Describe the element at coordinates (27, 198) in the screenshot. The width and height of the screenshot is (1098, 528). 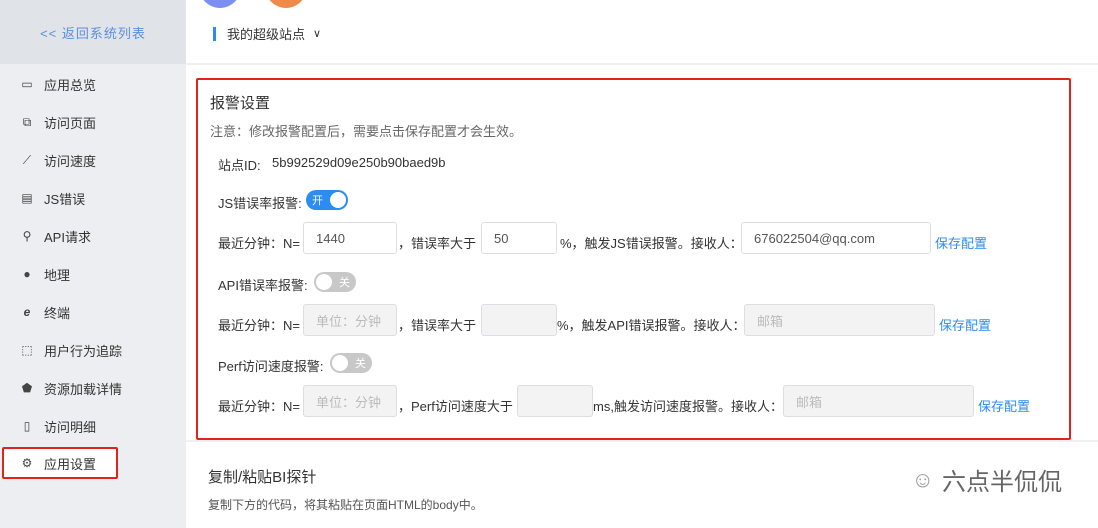
I see `bug-file-icon: ▤` at that location.